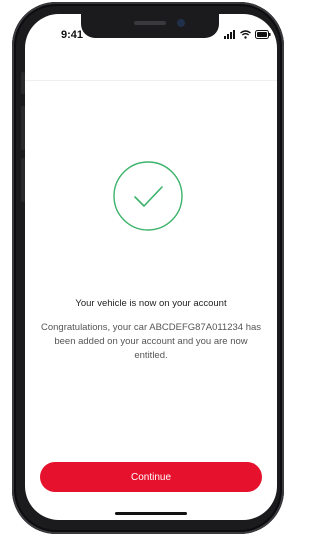 This screenshot has height=536, width=320. What do you see at coordinates (230, 35) in the screenshot?
I see `cellular-signal-icon` at bounding box center [230, 35].